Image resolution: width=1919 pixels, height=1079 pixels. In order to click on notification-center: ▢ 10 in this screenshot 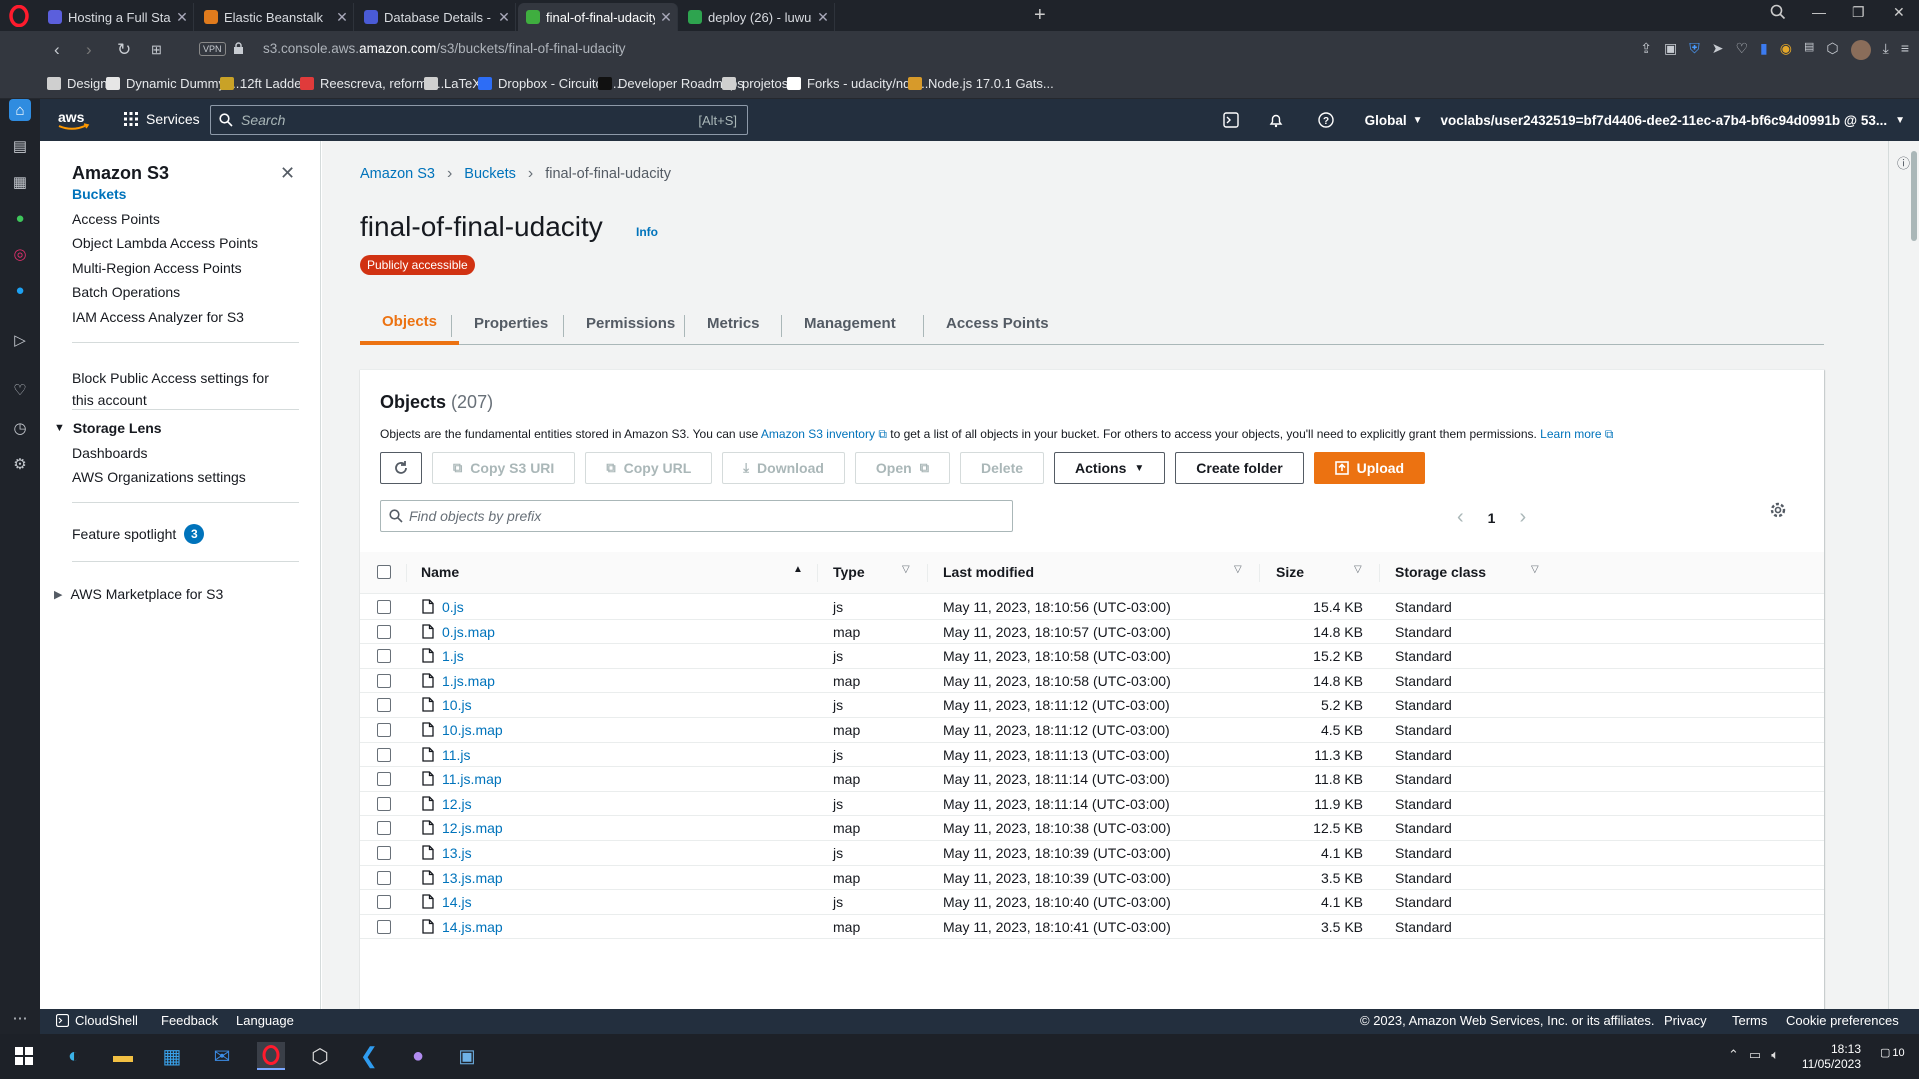, I will do `click(1892, 1053)`.